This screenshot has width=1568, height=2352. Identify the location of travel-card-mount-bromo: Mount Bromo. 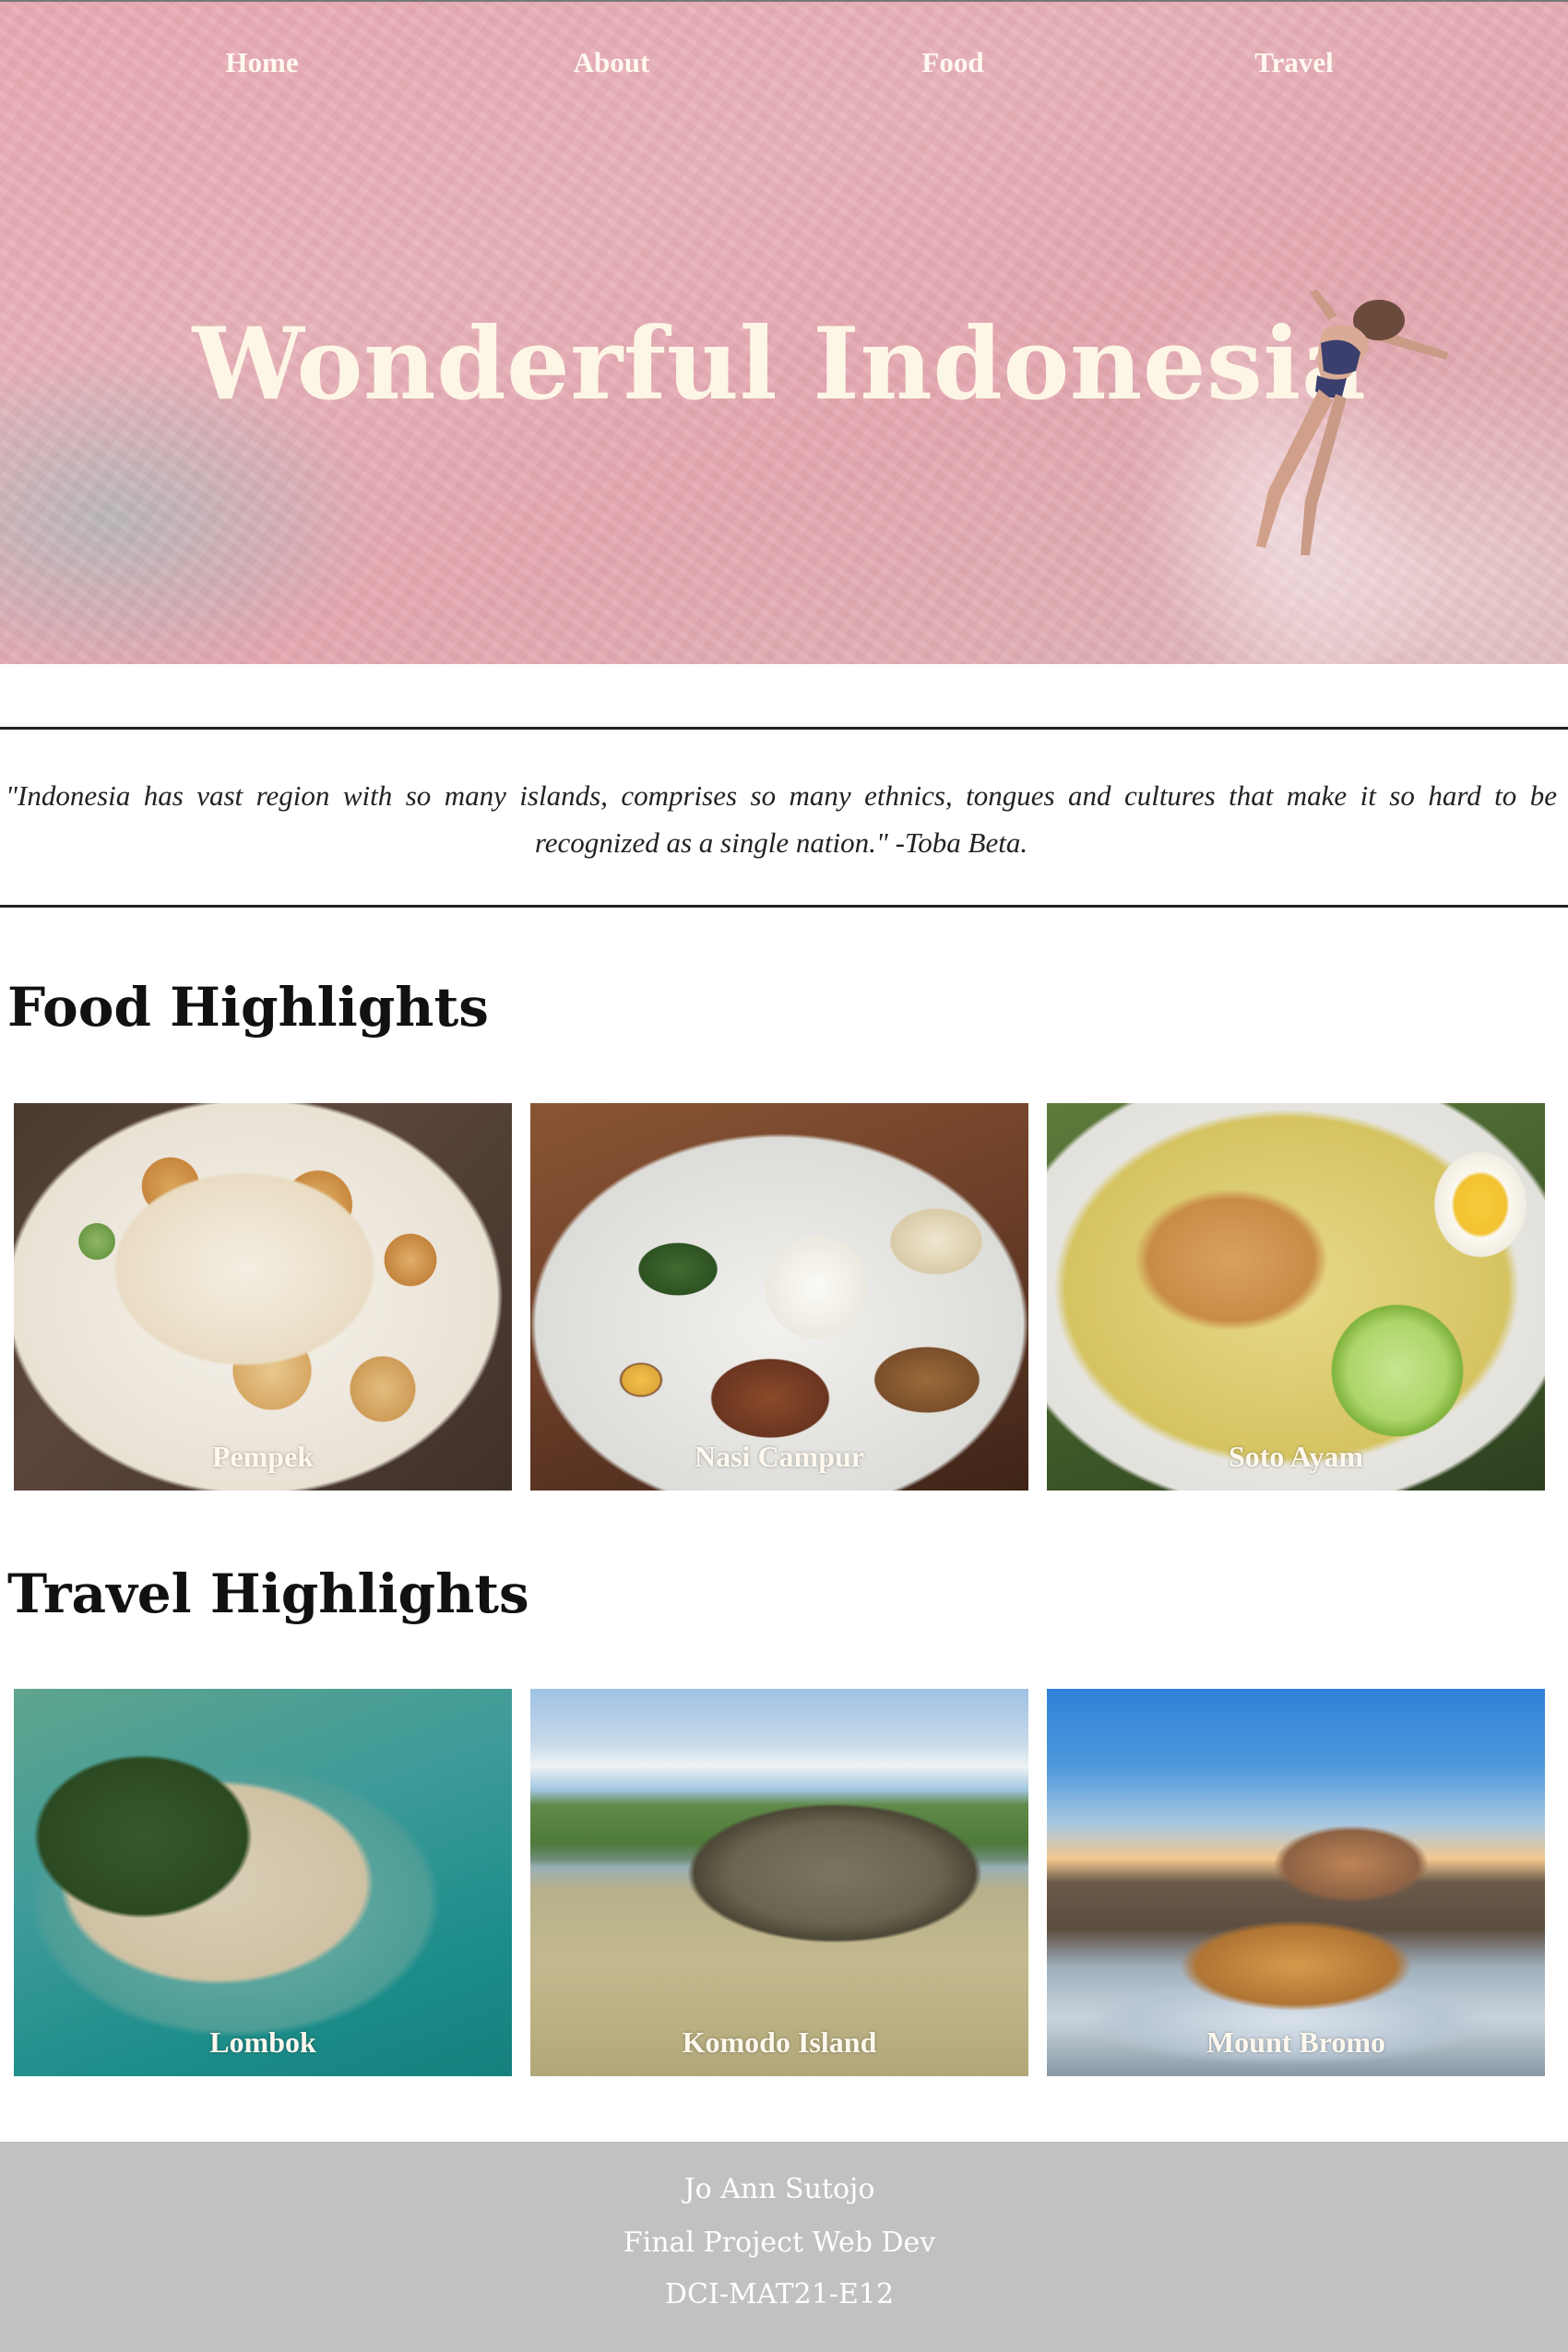
(1296, 1882).